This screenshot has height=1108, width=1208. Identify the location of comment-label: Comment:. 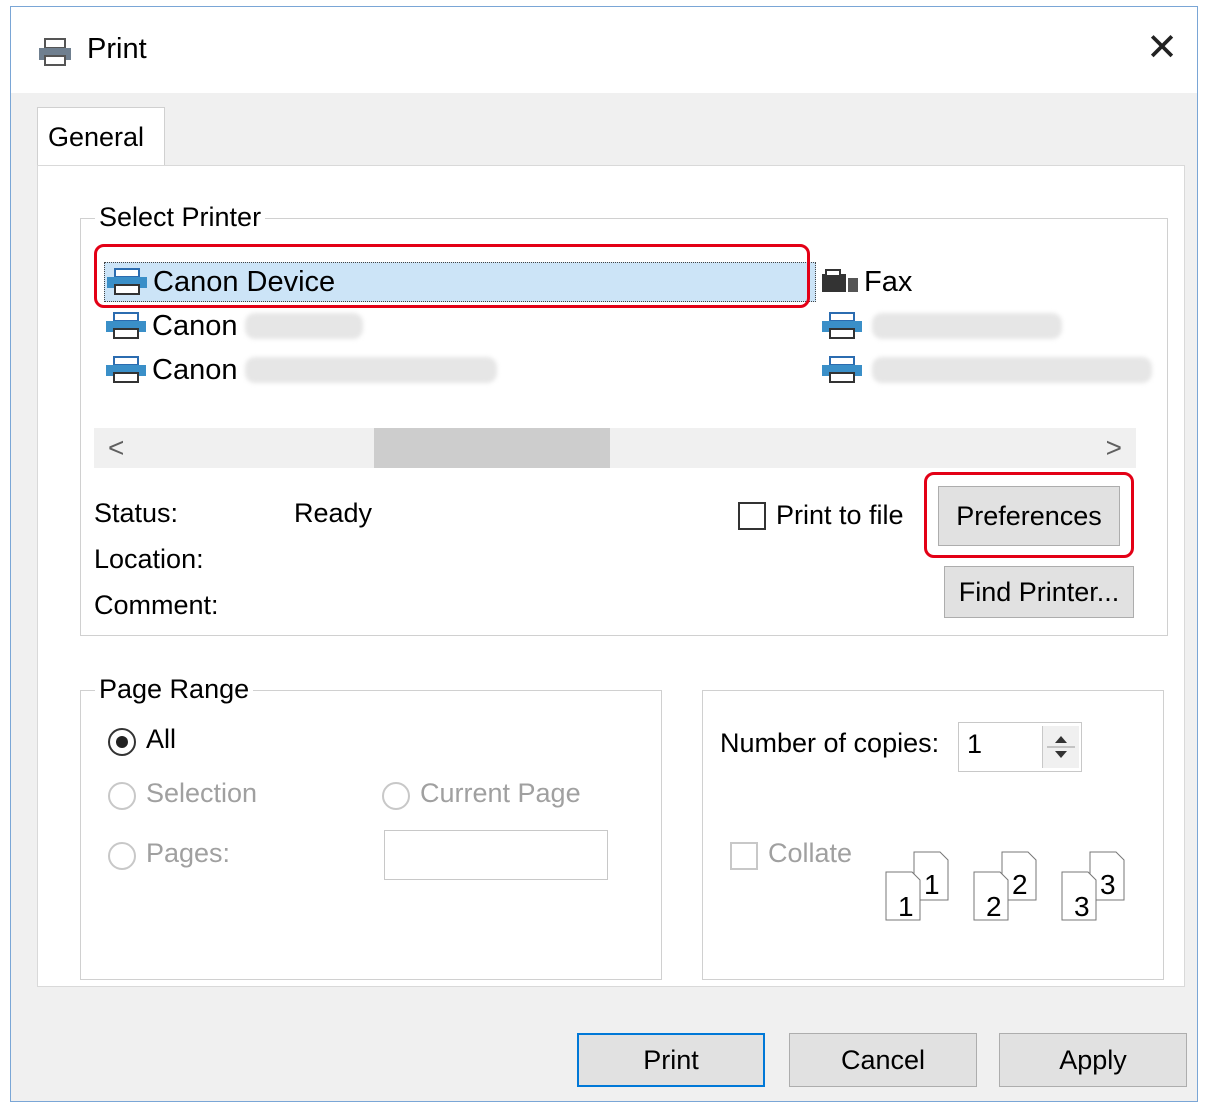
(156, 605).